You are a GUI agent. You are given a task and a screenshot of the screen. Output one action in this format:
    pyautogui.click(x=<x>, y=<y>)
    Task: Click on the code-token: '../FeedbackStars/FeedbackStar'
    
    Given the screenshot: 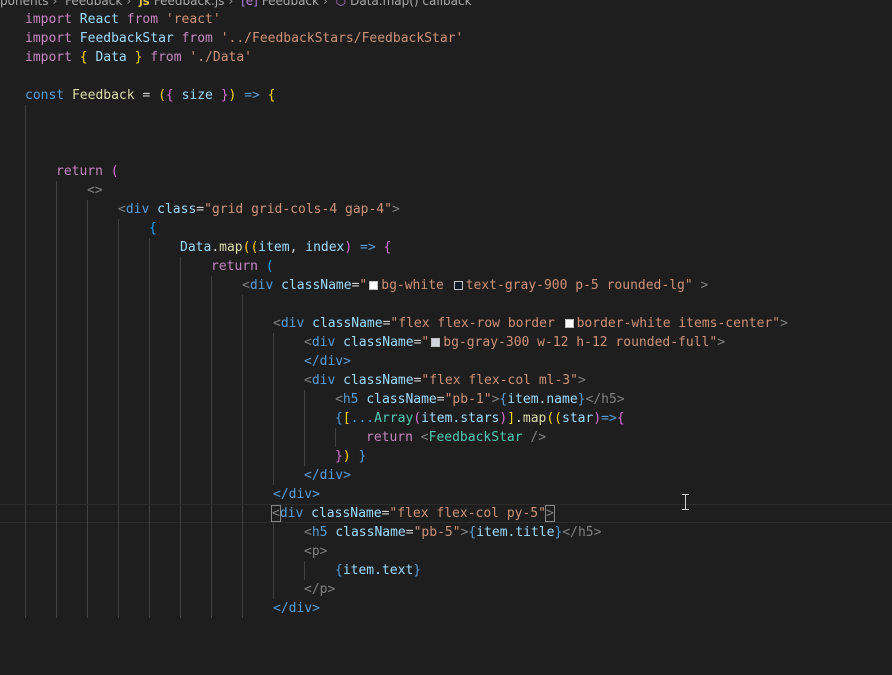 What is the action you would take?
    pyautogui.click(x=342, y=38)
    